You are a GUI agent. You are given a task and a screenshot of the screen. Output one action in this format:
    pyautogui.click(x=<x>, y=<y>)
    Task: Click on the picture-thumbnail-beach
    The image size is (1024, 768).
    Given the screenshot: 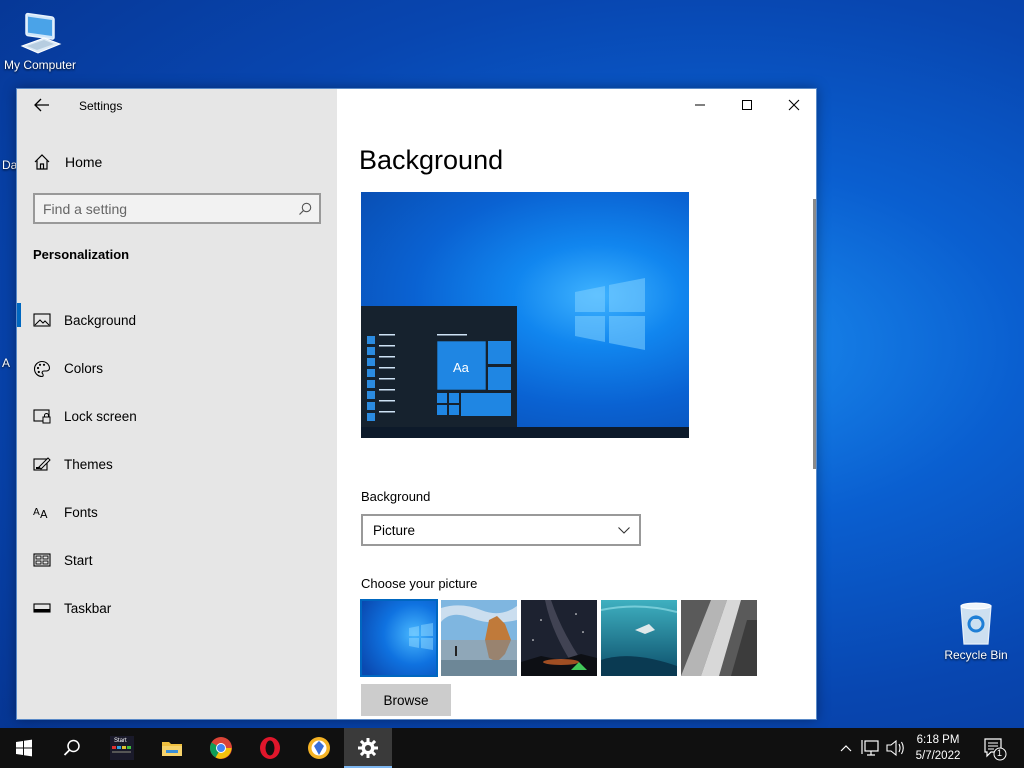 What is the action you would take?
    pyautogui.click(x=479, y=638)
    